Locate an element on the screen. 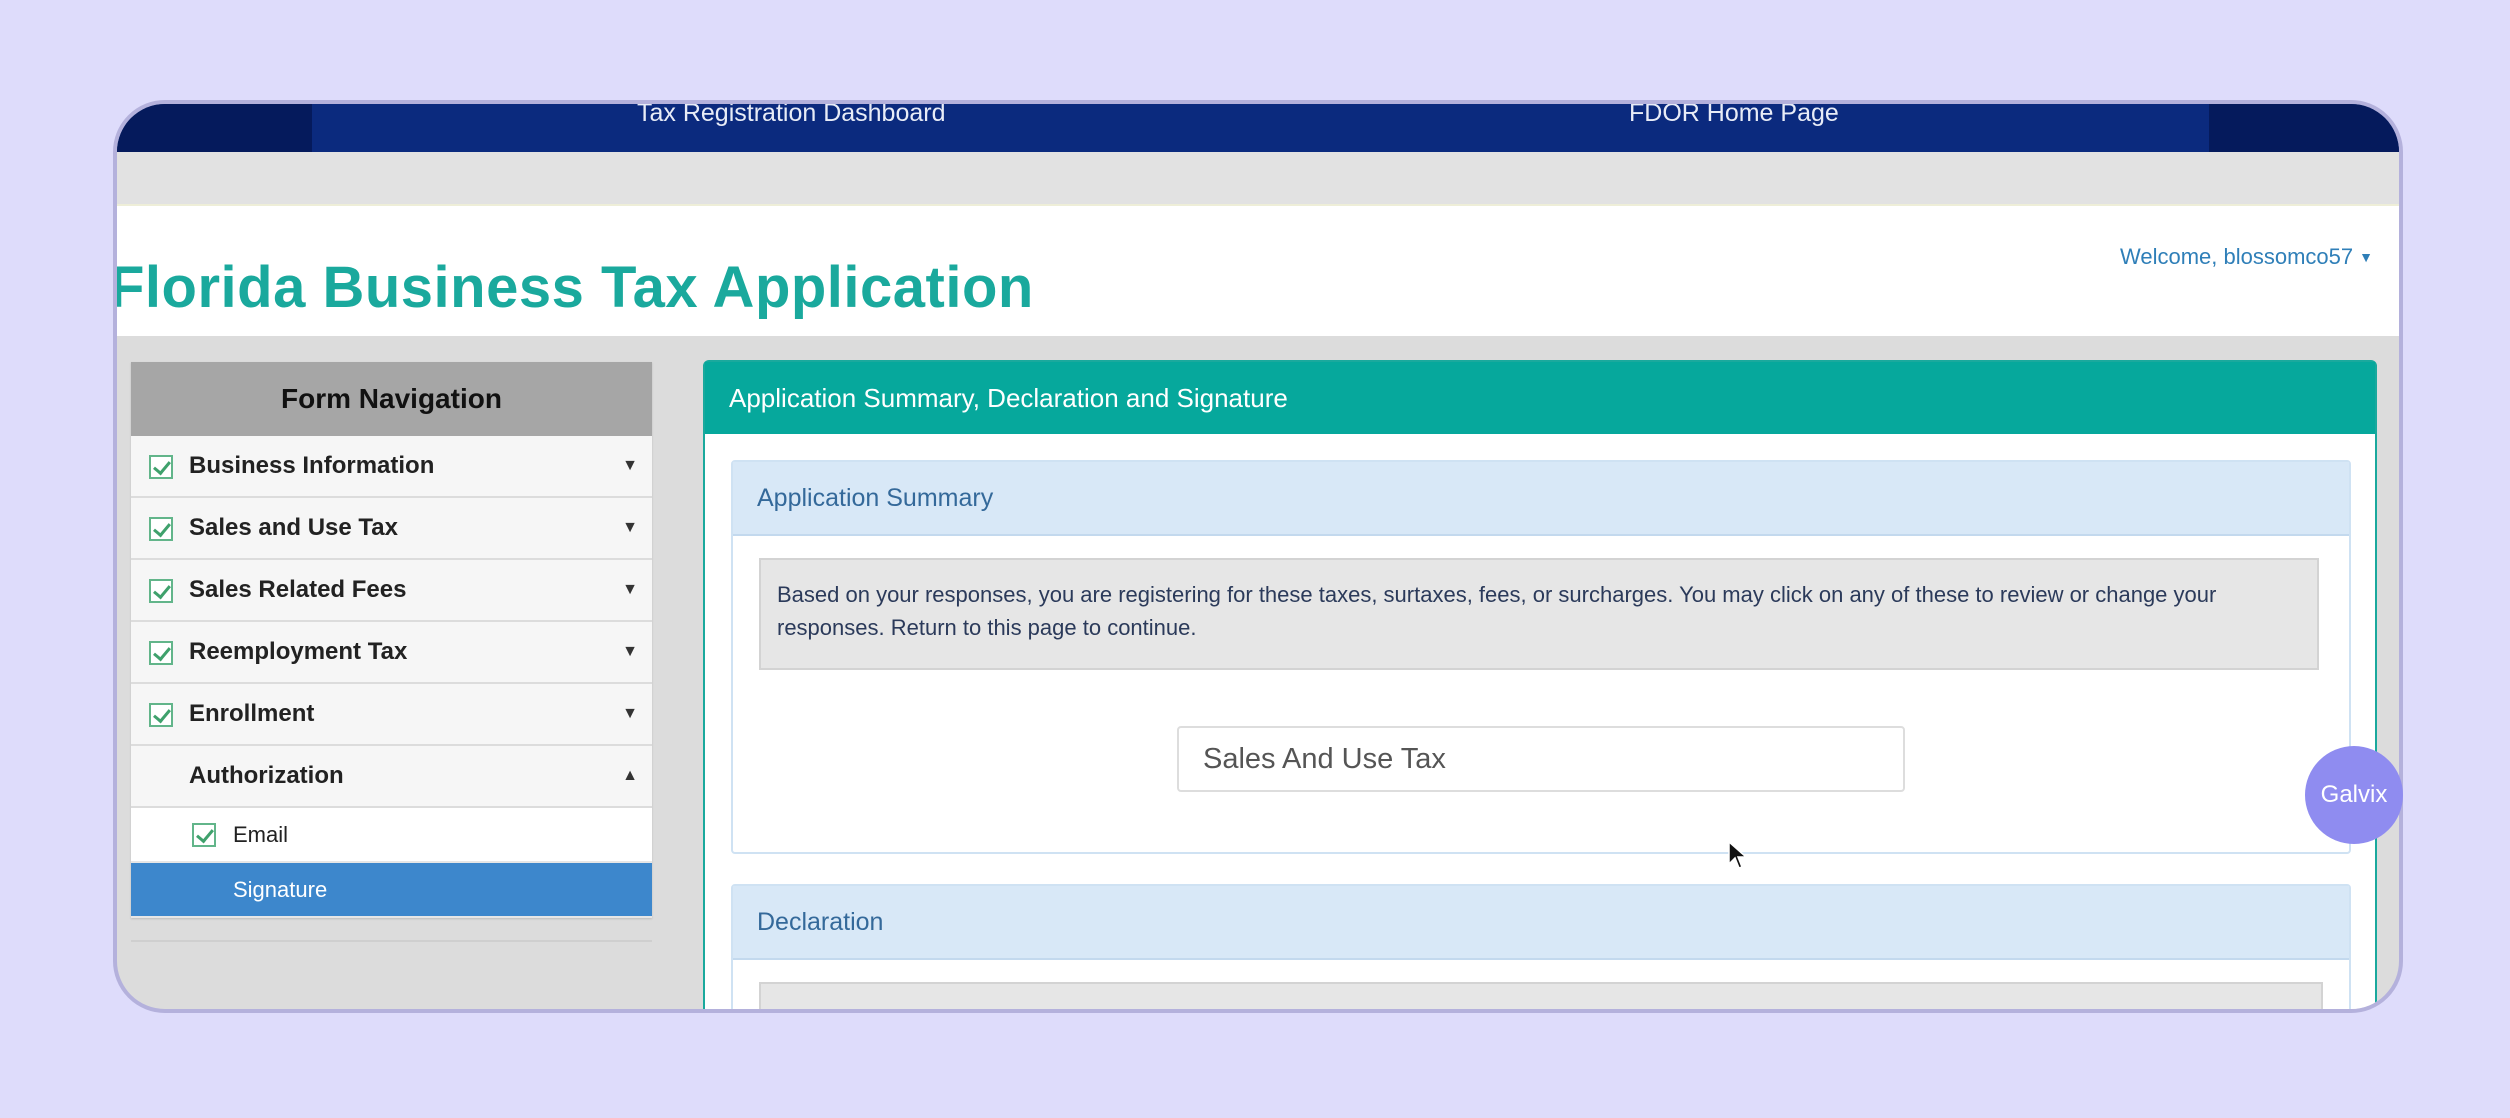 The height and width of the screenshot is (1118, 2510). nav-item-business-information: Business Information ▼ is located at coordinates (391, 467).